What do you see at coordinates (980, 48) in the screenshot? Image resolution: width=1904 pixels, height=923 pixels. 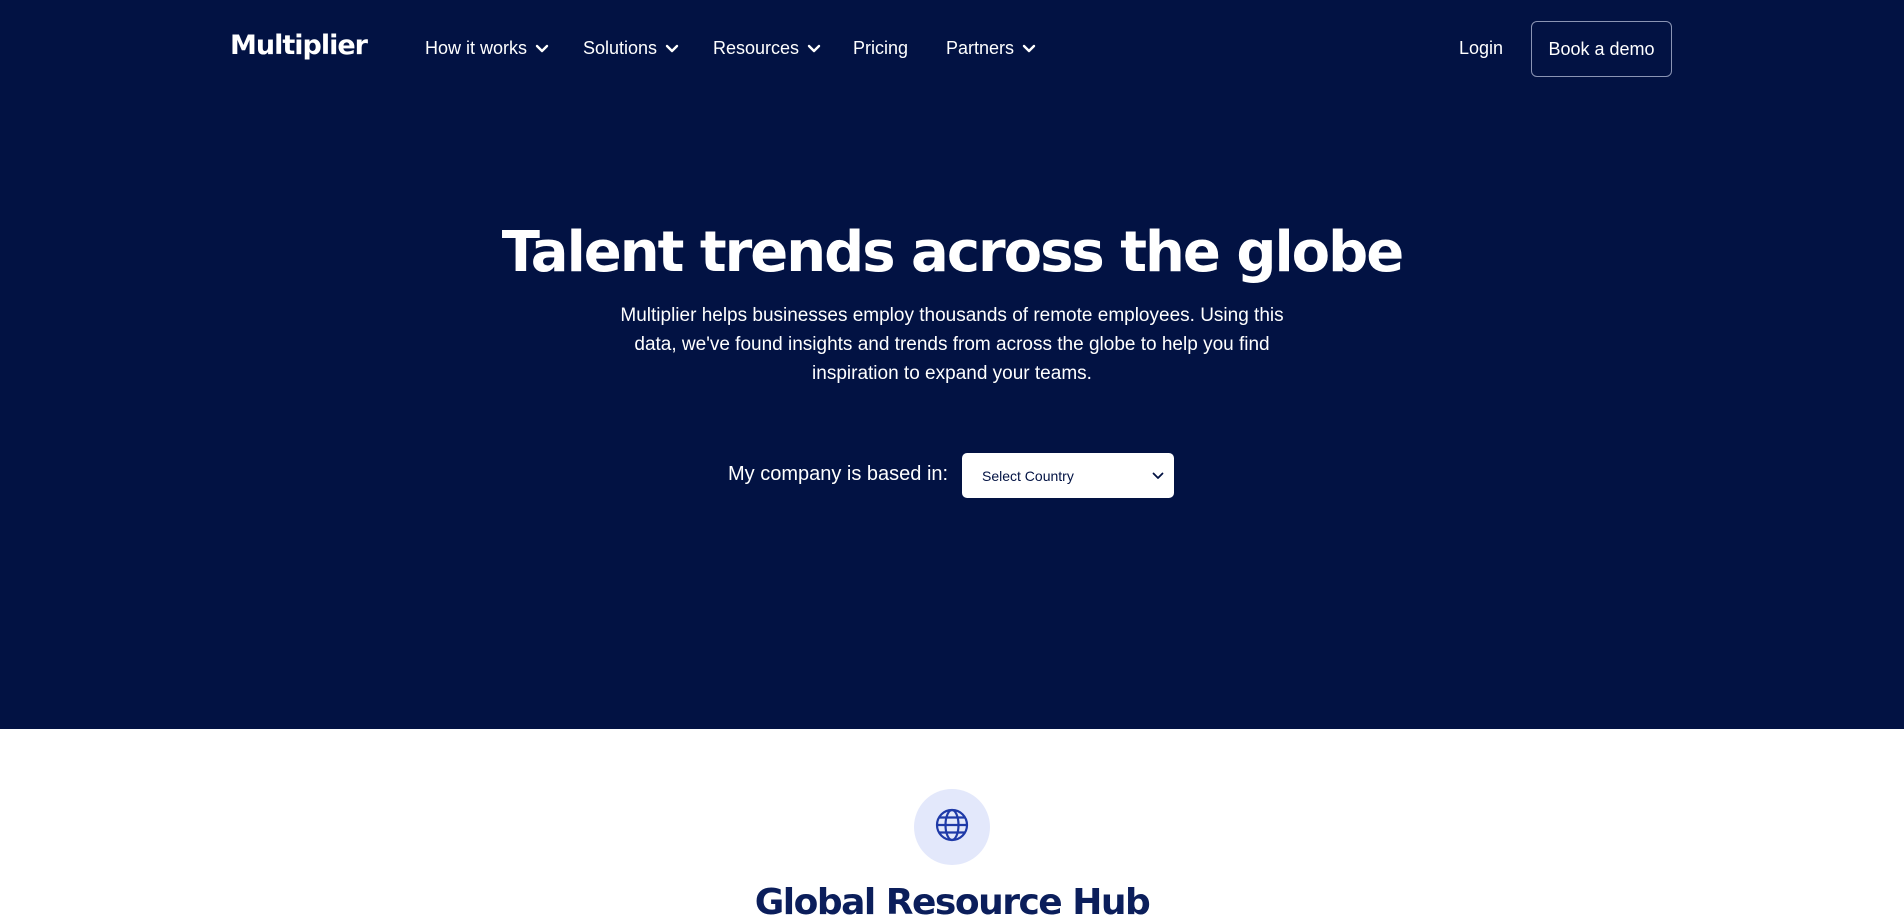 I see `nav-item-label: Partners` at bounding box center [980, 48].